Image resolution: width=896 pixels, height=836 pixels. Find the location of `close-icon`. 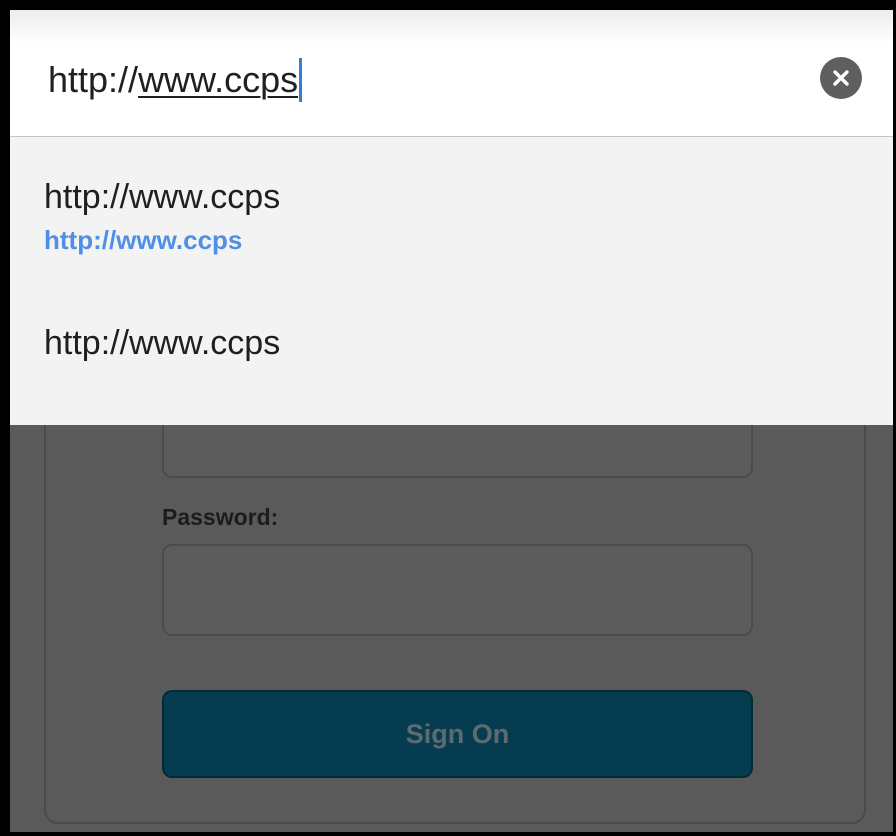

close-icon is located at coordinates (841, 78).